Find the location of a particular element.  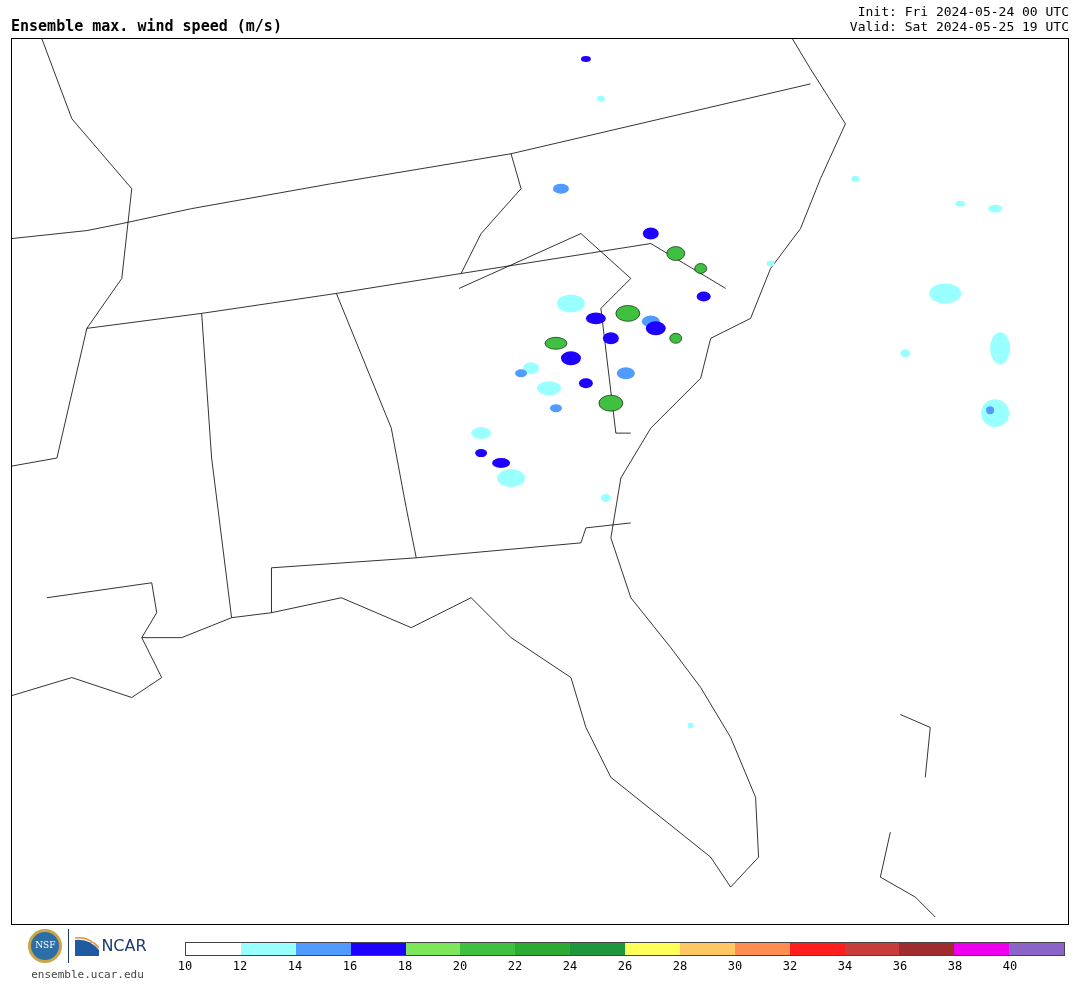

scale-tick-label: 14 is located at coordinates (295, 966).